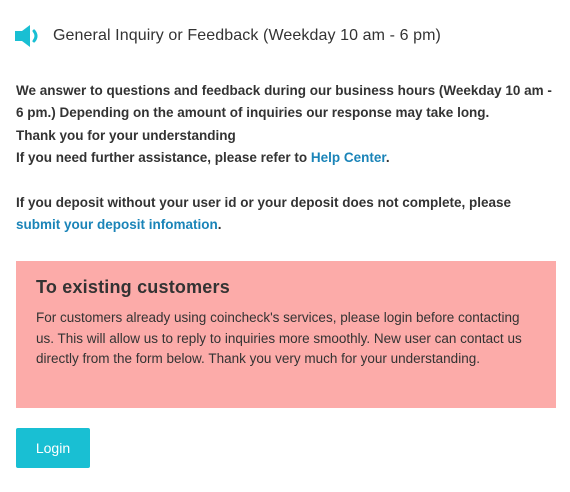 This screenshot has width=570, height=492. What do you see at coordinates (117, 224) in the screenshot?
I see `deposit-info-link: submit your deposit infomation` at bounding box center [117, 224].